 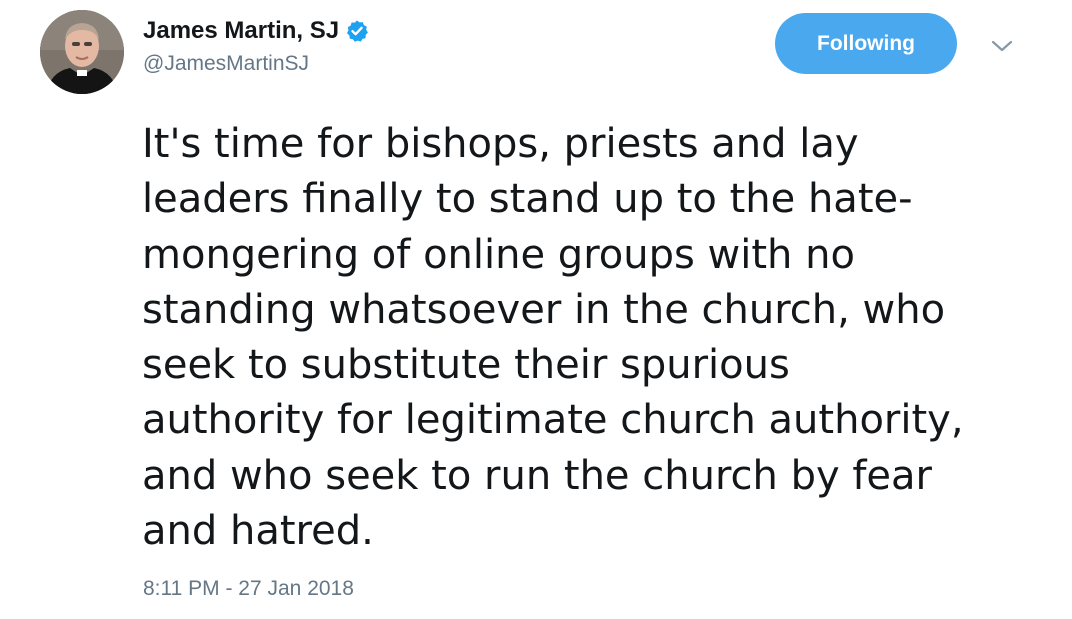 What do you see at coordinates (1002, 46) in the screenshot?
I see `chevron-down-icon` at bounding box center [1002, 46].